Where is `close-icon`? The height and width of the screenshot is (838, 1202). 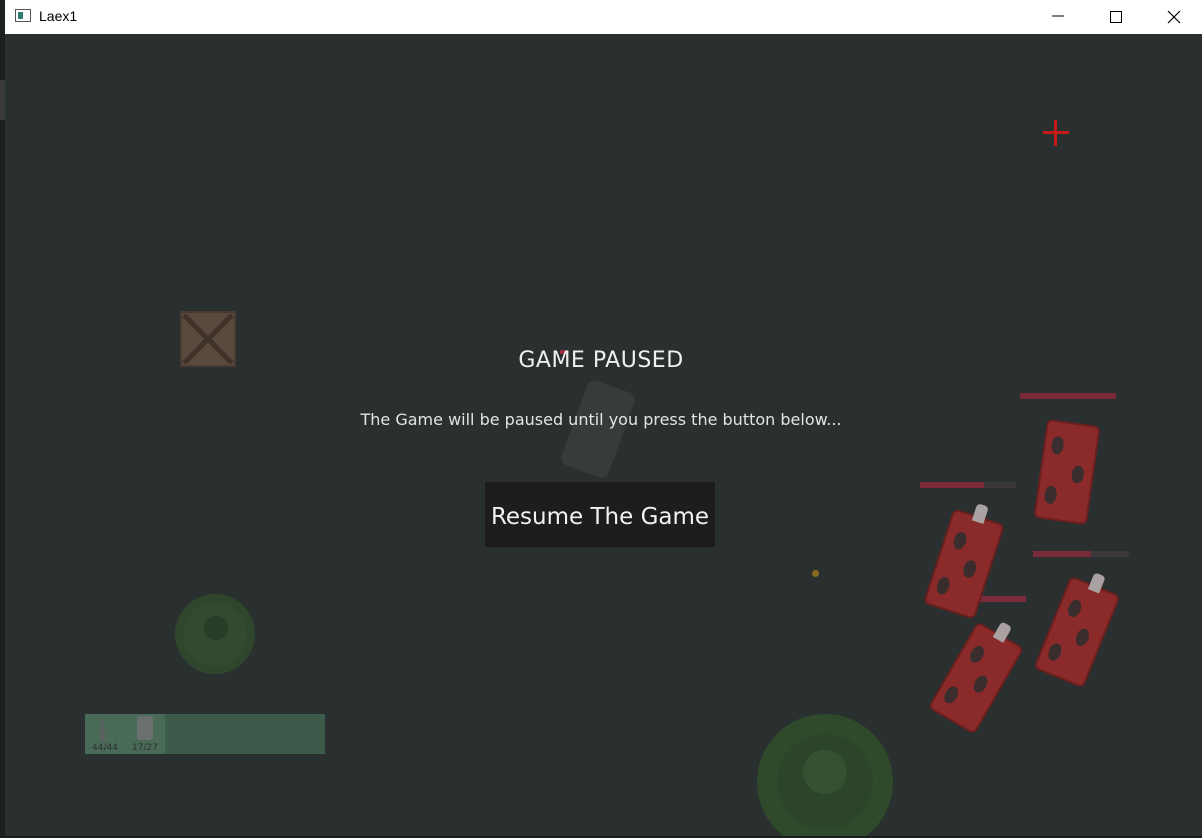
close-icon is located at coordinates (1174, 17).